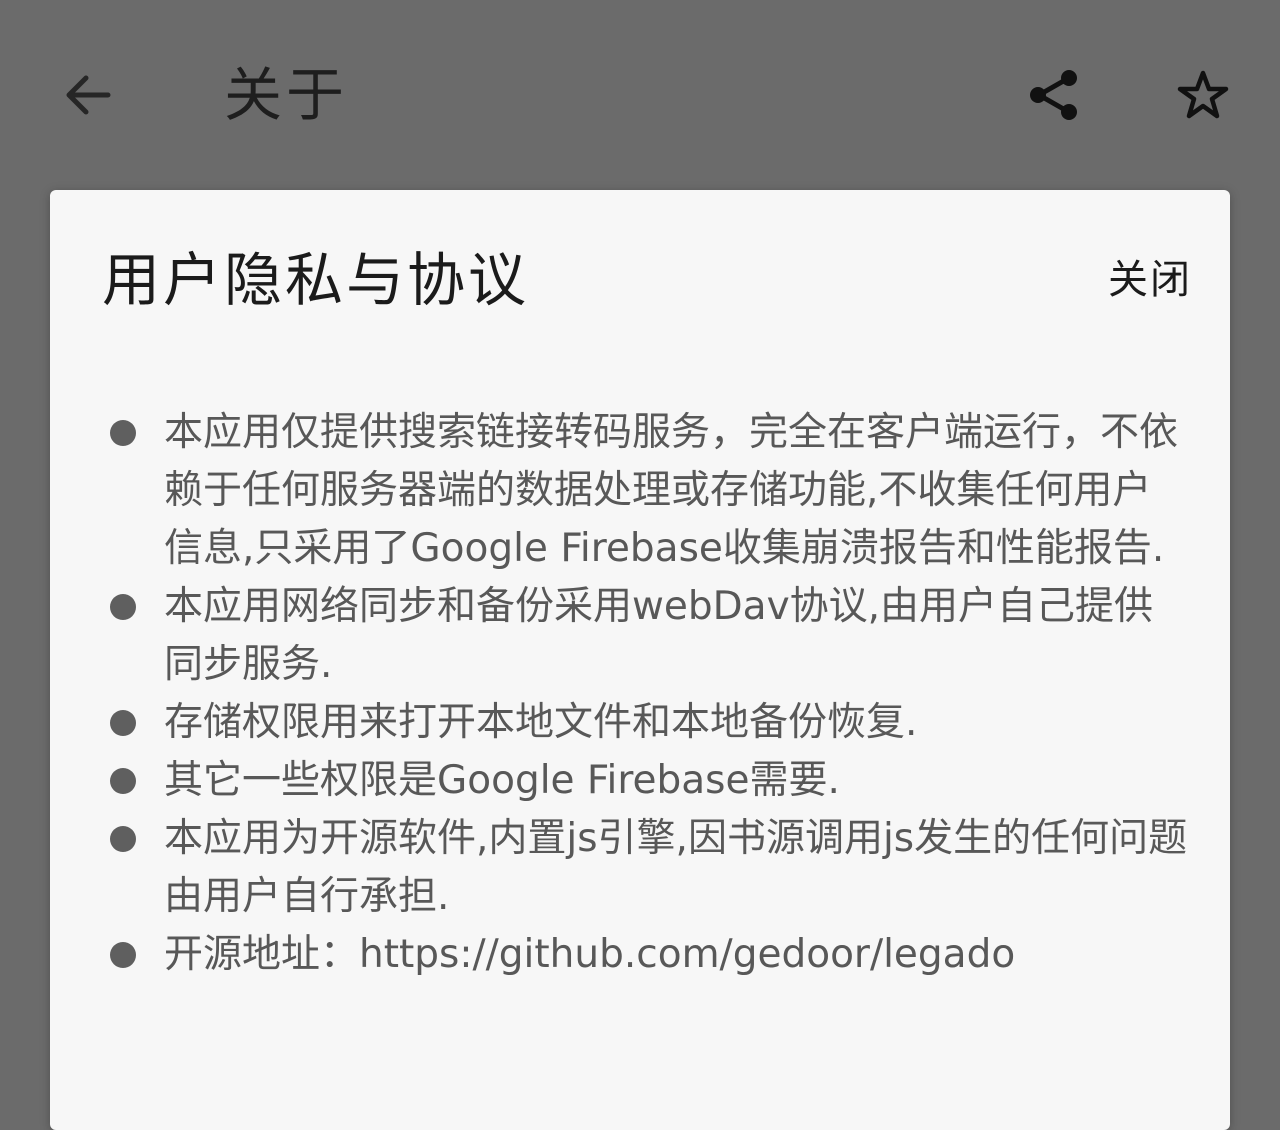  I want to click on list-item: 其它一些权限是Google Firebase需要., so click(648, 781).